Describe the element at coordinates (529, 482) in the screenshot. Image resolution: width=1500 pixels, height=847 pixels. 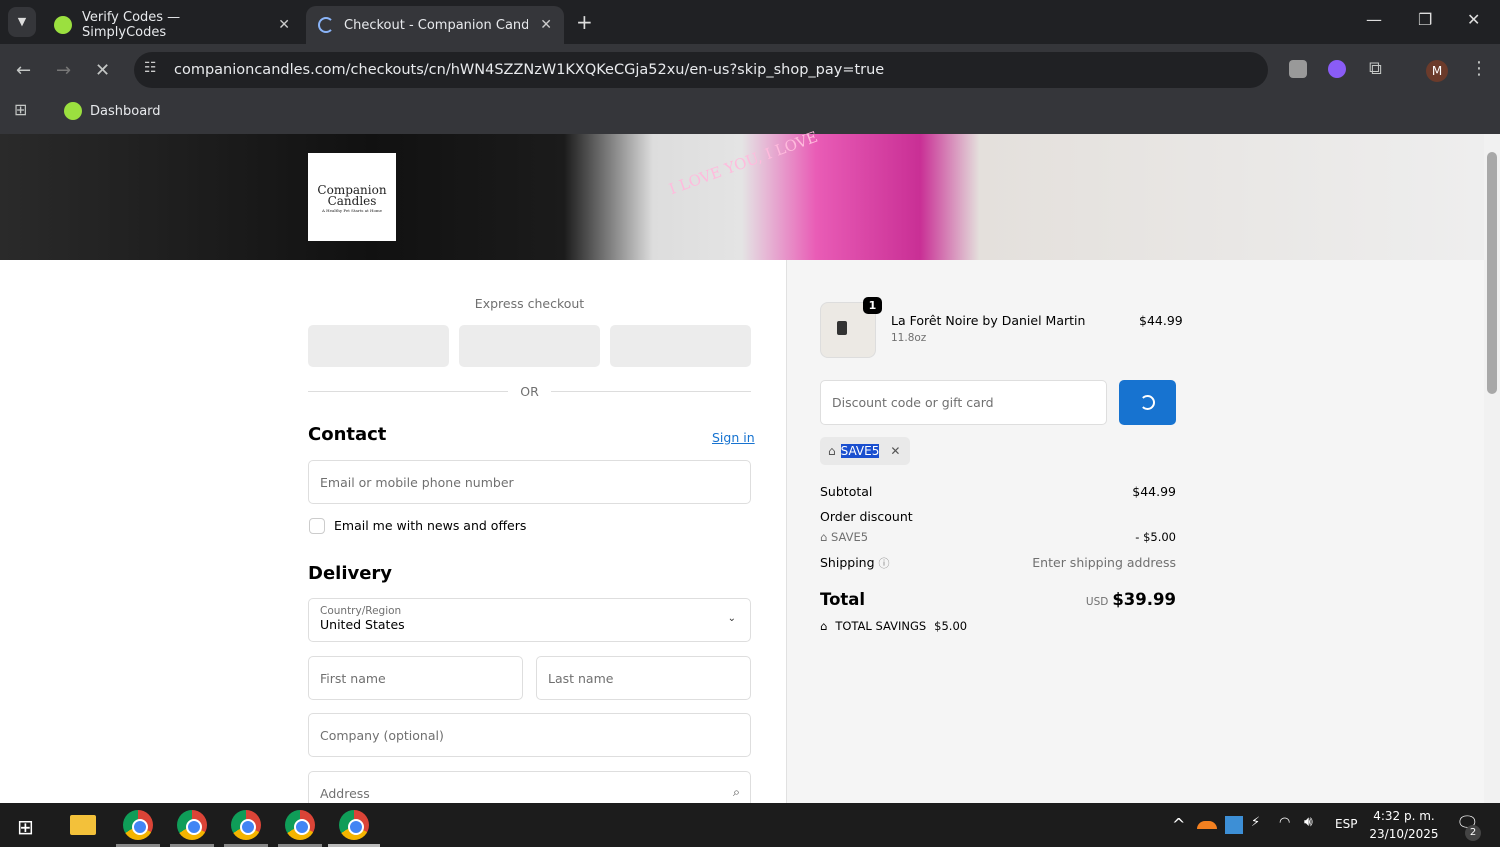
I see `email-field: Email or mobile phone number` at that location.